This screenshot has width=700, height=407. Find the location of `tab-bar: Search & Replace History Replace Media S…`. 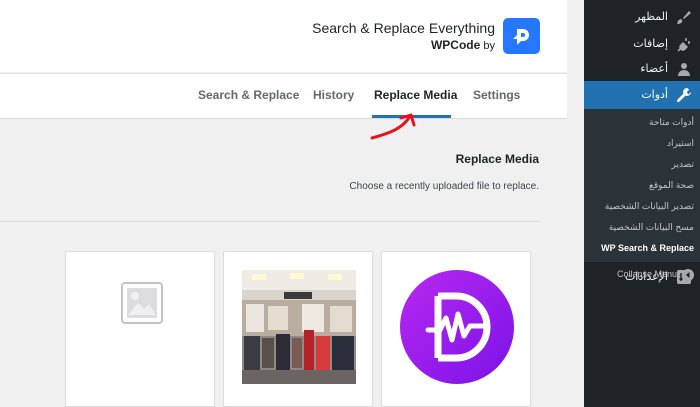

tab-bar: Search & Replace History Replace Media S… is located at coordinates (283, 96).